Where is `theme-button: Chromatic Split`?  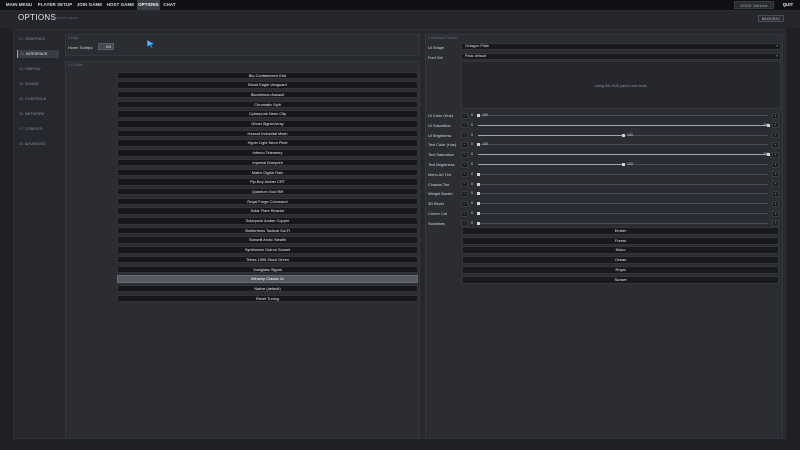 theme-button: Chromatic Split is located at coordinates (267, 104).